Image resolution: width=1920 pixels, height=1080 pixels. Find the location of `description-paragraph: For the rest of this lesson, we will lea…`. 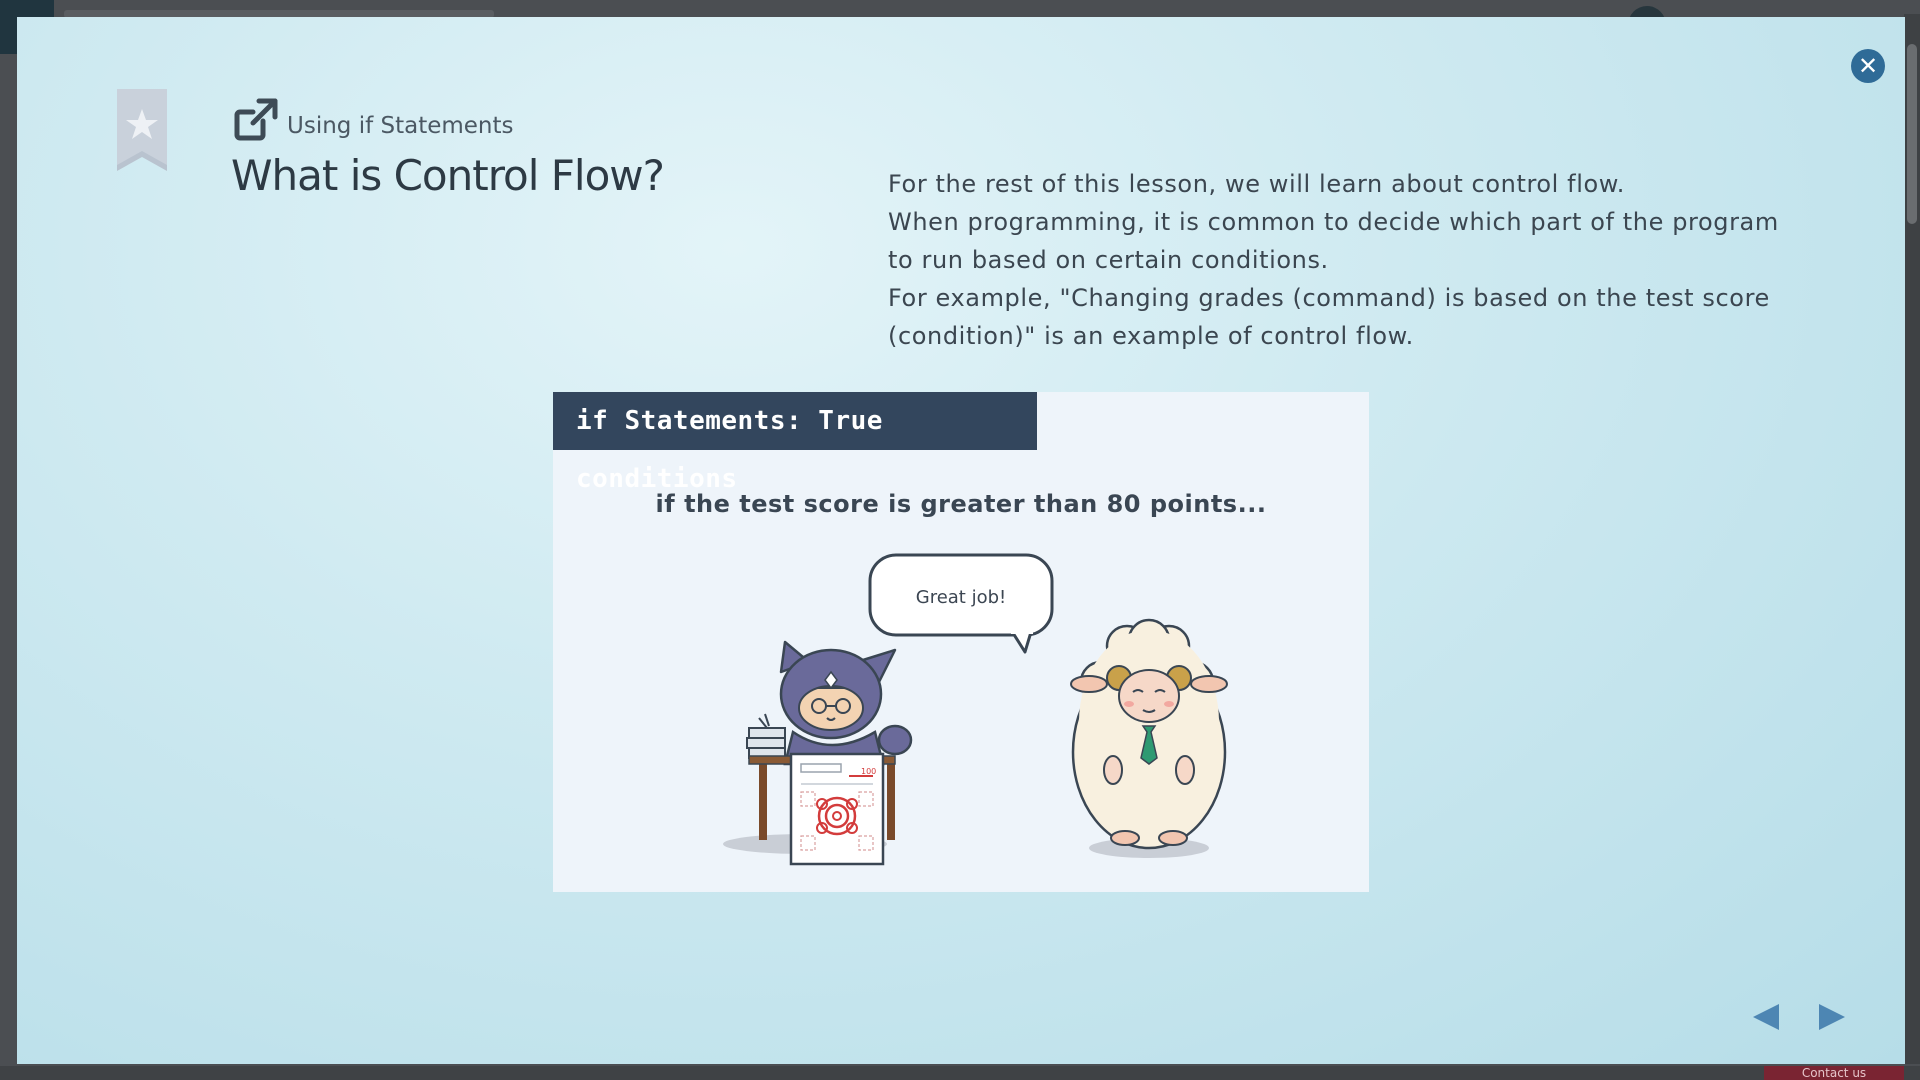

description-paragraph: For the rest of this lesson, we will lea… is located at coordinates (1257, 184).